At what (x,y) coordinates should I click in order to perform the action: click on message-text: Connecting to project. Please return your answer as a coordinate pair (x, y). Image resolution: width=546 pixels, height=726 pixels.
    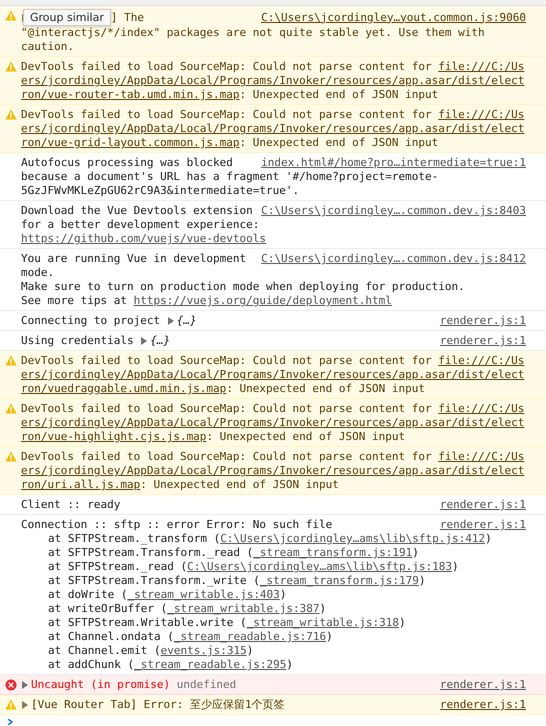
    Looking at the image, I should click on (91, 321).